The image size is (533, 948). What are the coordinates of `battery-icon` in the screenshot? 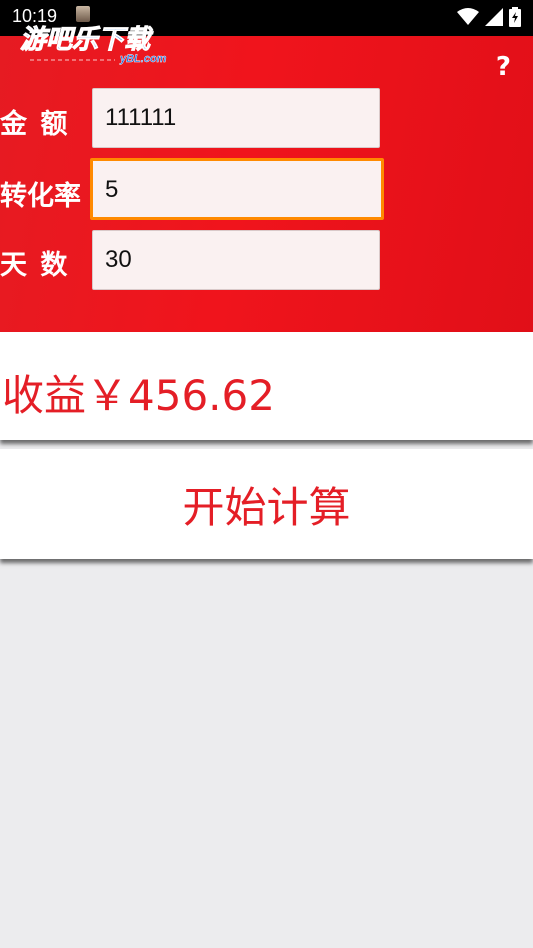 It's located at (515, 17).